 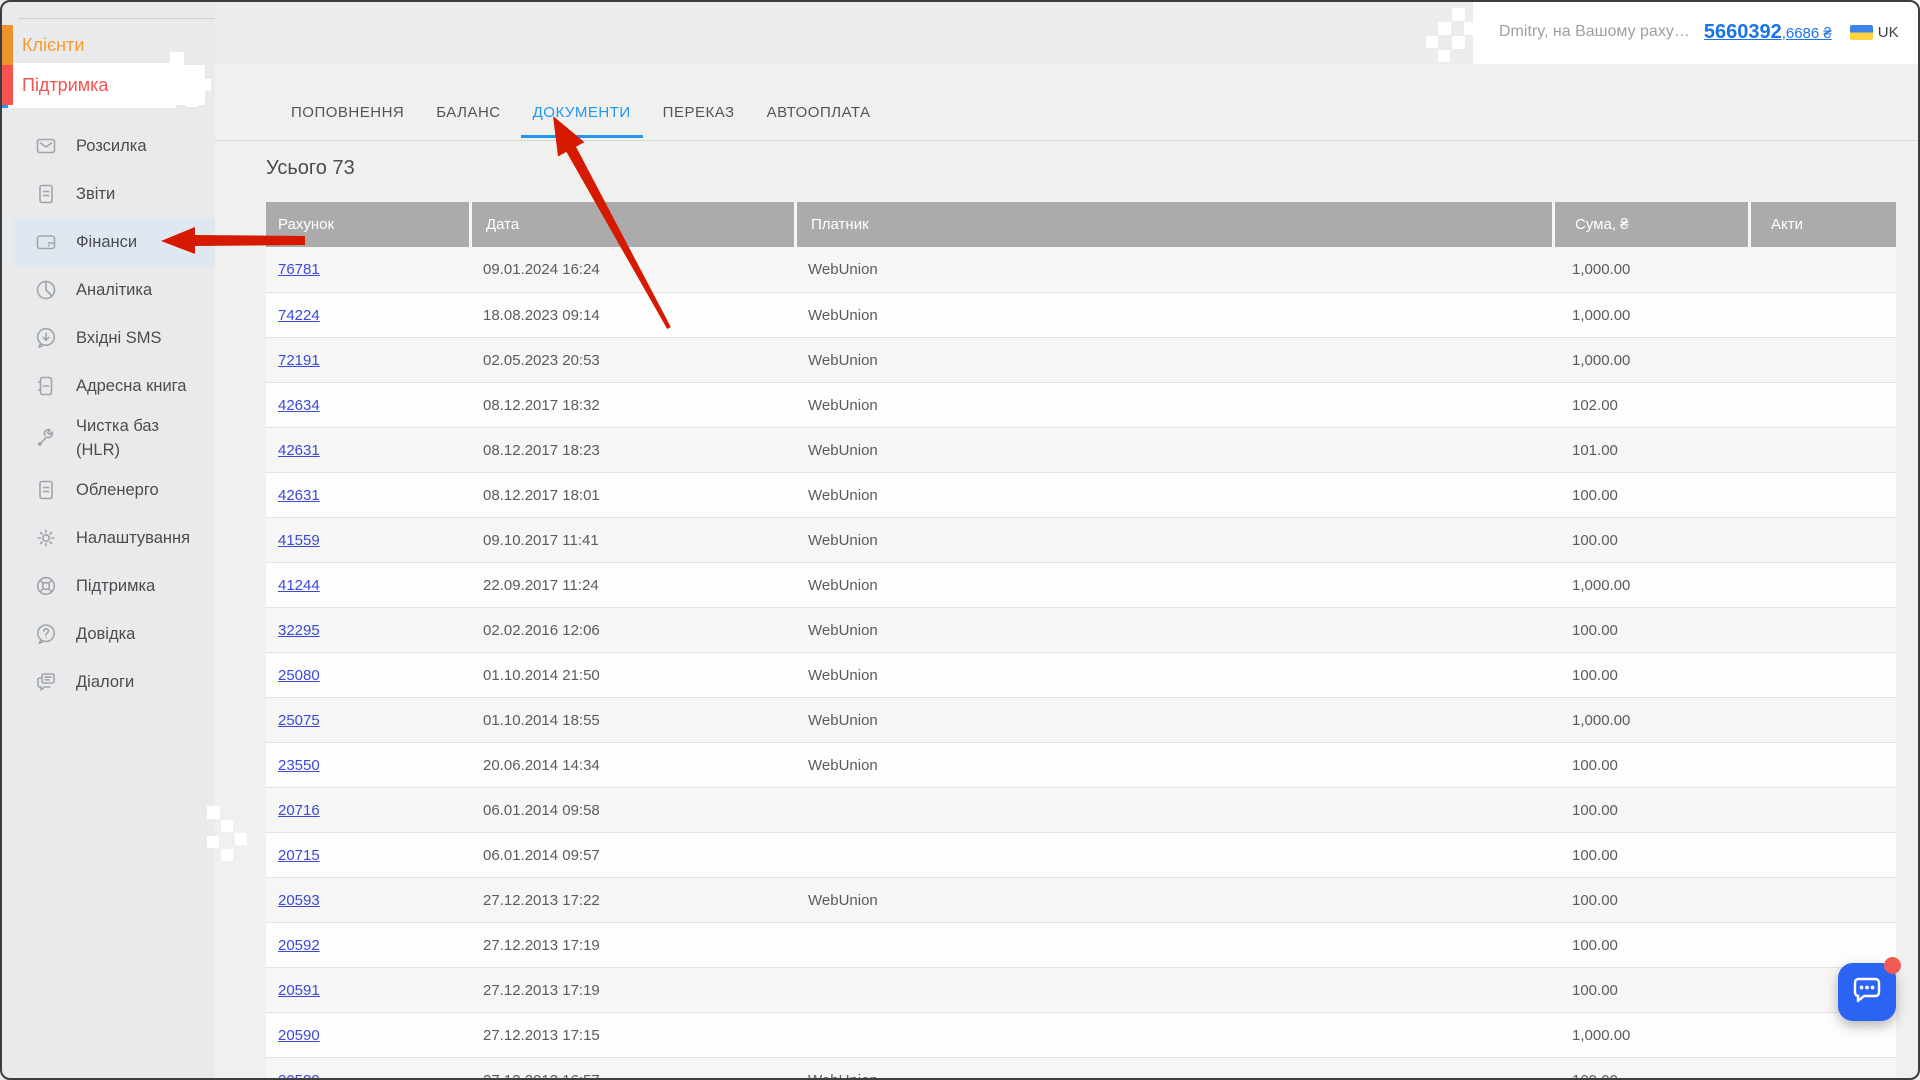 I want to click on sidebar-item-label: Розсилка, so click(x=111, y=146).